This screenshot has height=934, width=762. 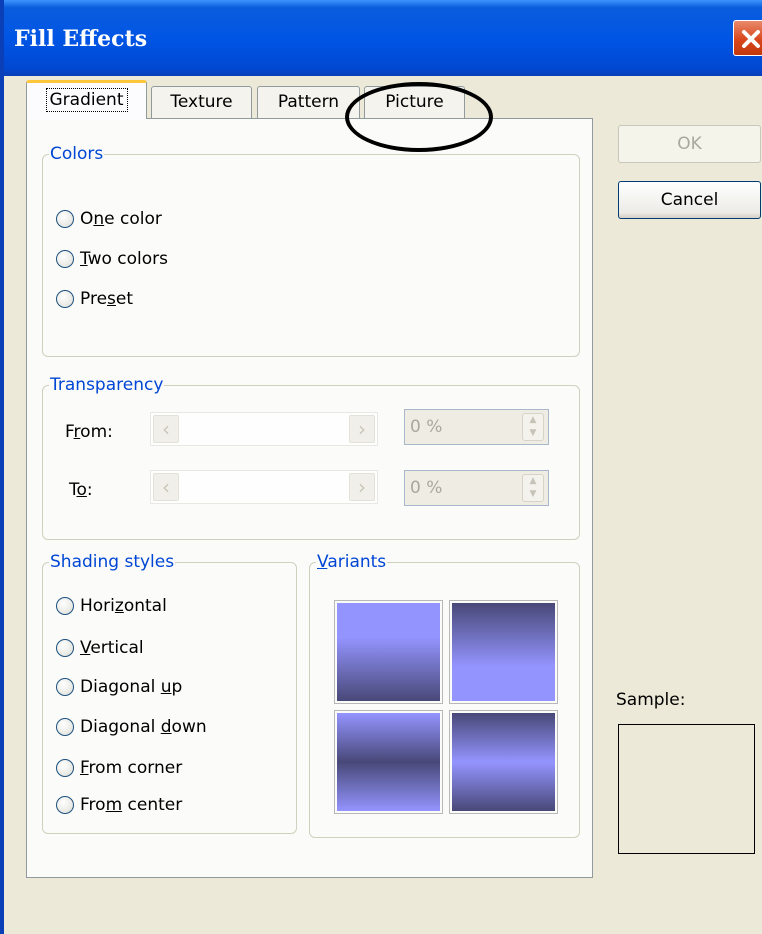 What do you see at coordinates (352, 562) in the screenshot?
I see `variants-group-label: Variants` at bounding box center [352, 562].